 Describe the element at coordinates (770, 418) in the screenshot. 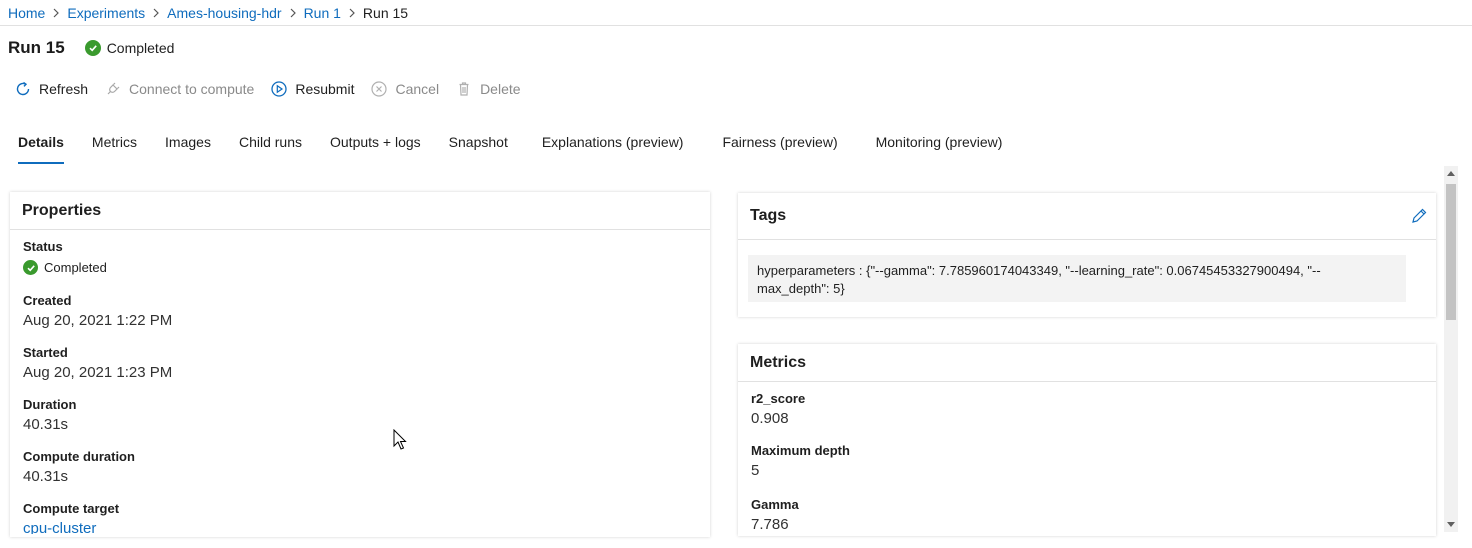

I see `metric-value: 0.908` at that location.